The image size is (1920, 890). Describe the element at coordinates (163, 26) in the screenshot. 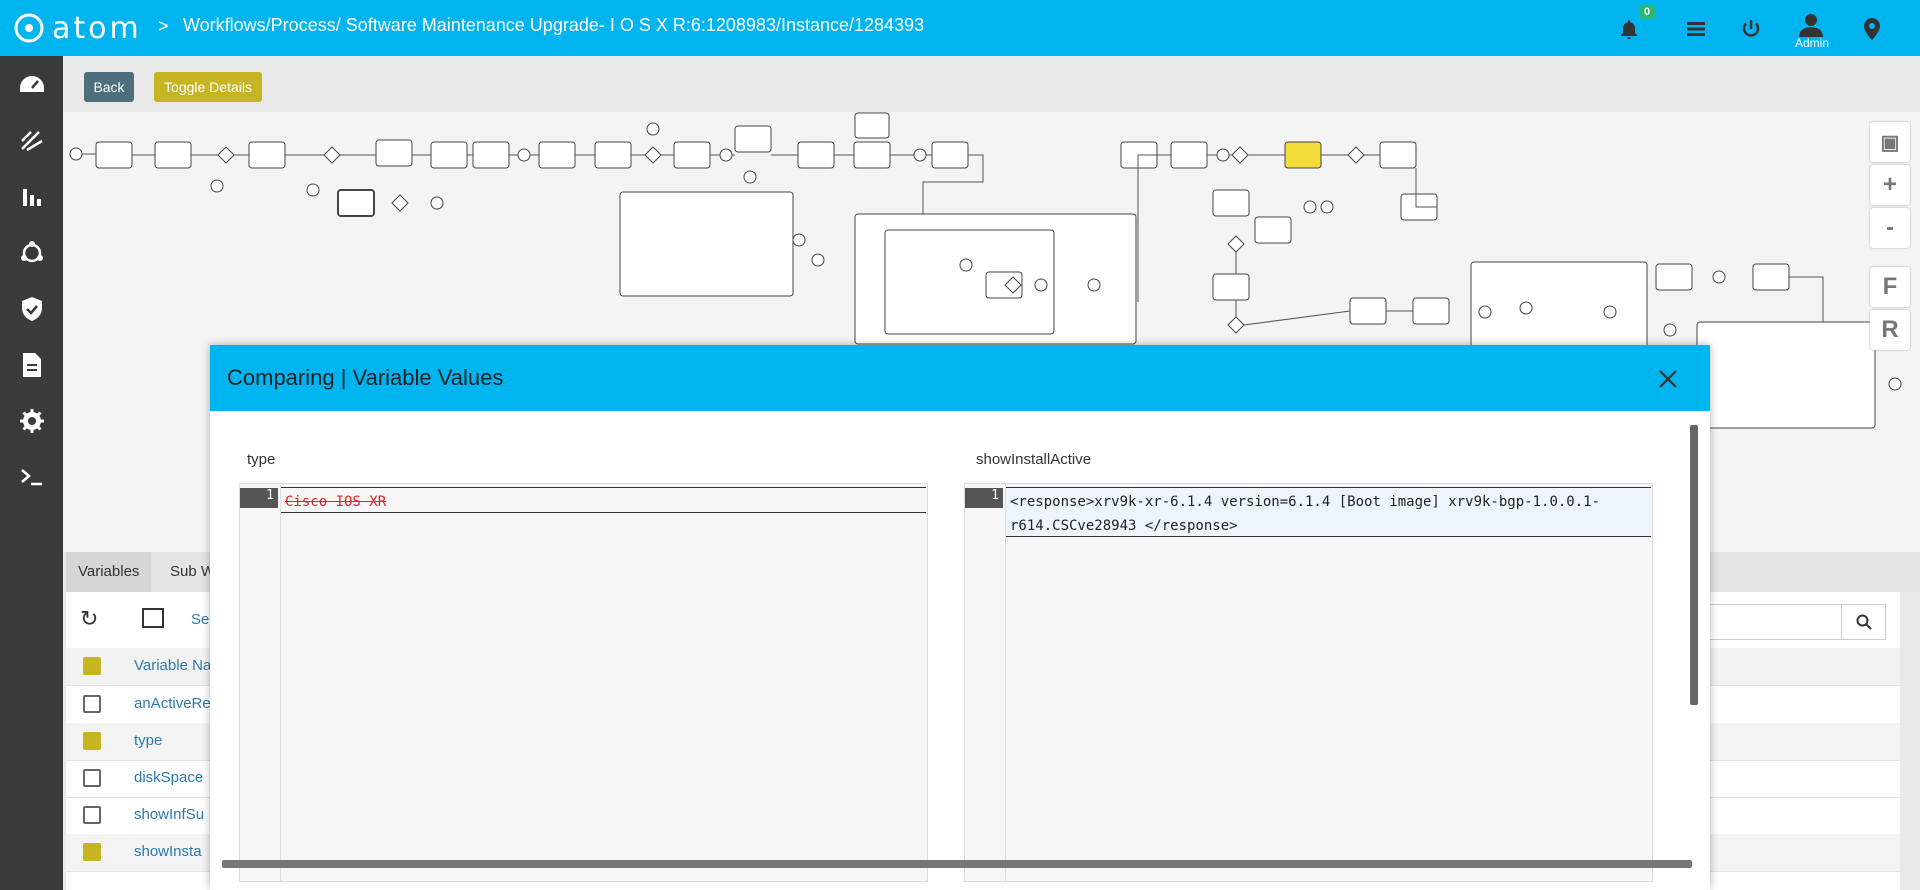

I see `breadcrumb-chevron-icon: >` at that location.